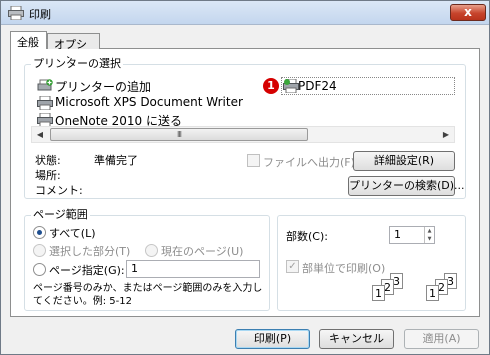  I want to click on print-to-file-label: ファイルへ出力(F), so click(309, 162).